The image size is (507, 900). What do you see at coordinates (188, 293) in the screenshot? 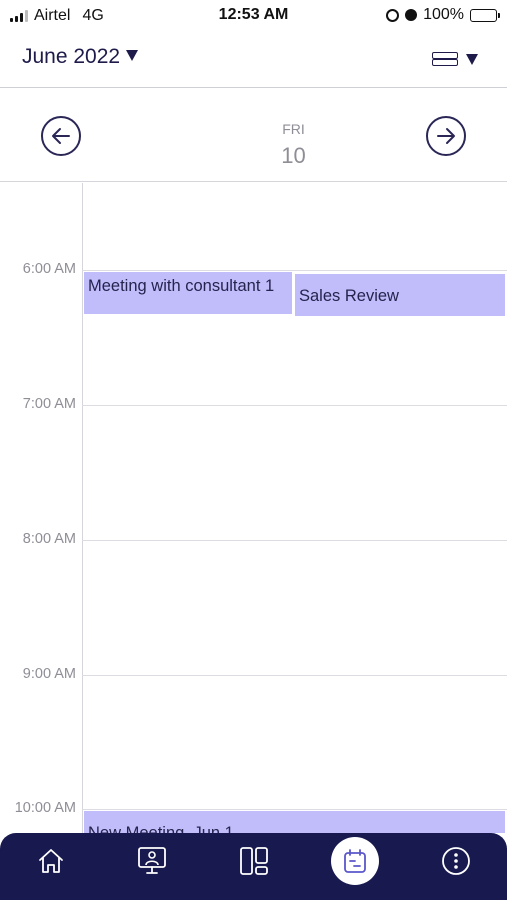
I see `event-block: Meeting with consultant 1` at bounding box center [188, 293].